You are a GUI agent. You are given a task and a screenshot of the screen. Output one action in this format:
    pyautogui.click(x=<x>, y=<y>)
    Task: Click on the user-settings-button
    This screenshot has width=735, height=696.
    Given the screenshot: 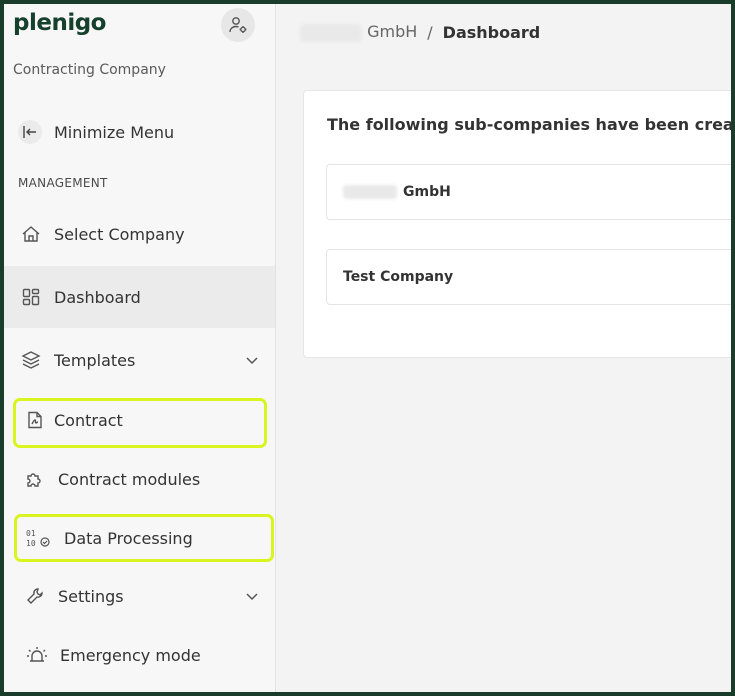 What is the action you would take?
    pyautogui.click(x=238, y=25)
    